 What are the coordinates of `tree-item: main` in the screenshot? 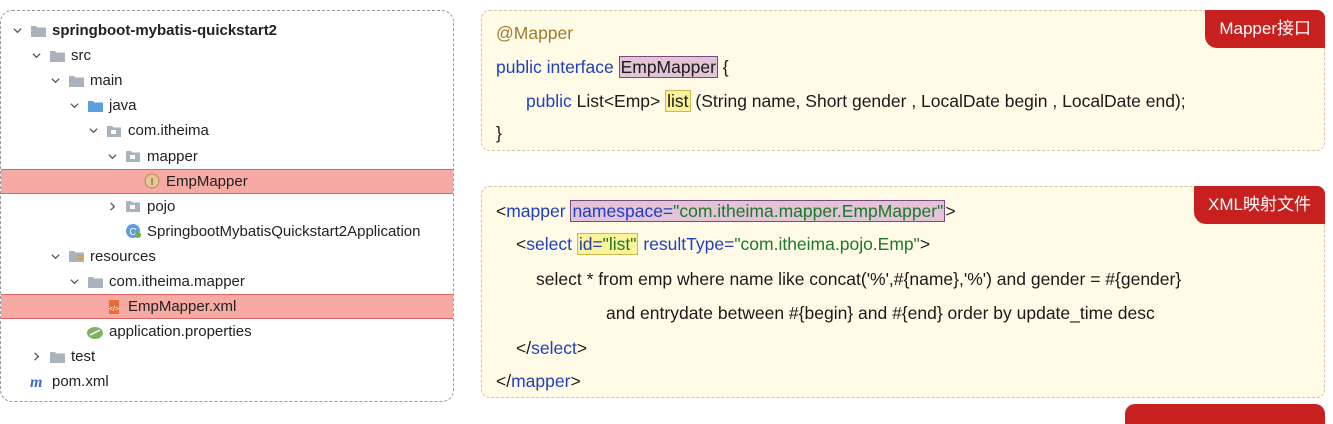 It's located at (227, 80).